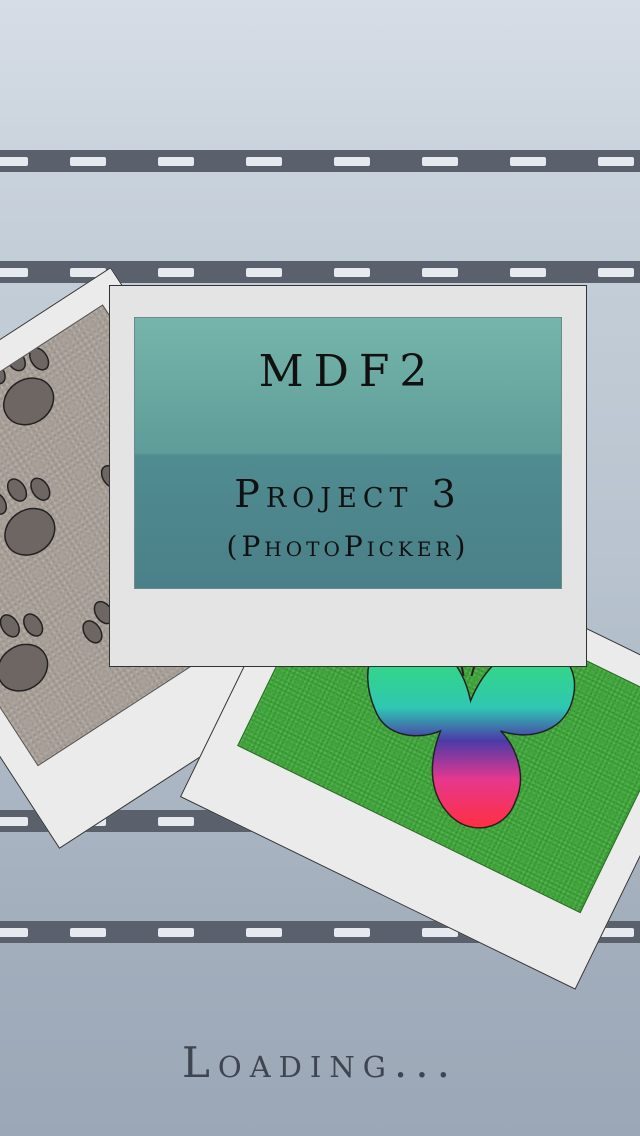 Image resolution: width=640 pixels, height=1136 pixels. Describe the element at coordinates (348, 546) in the screenshot. I see `project-subtitle: (PhotoPicker)` at that location.